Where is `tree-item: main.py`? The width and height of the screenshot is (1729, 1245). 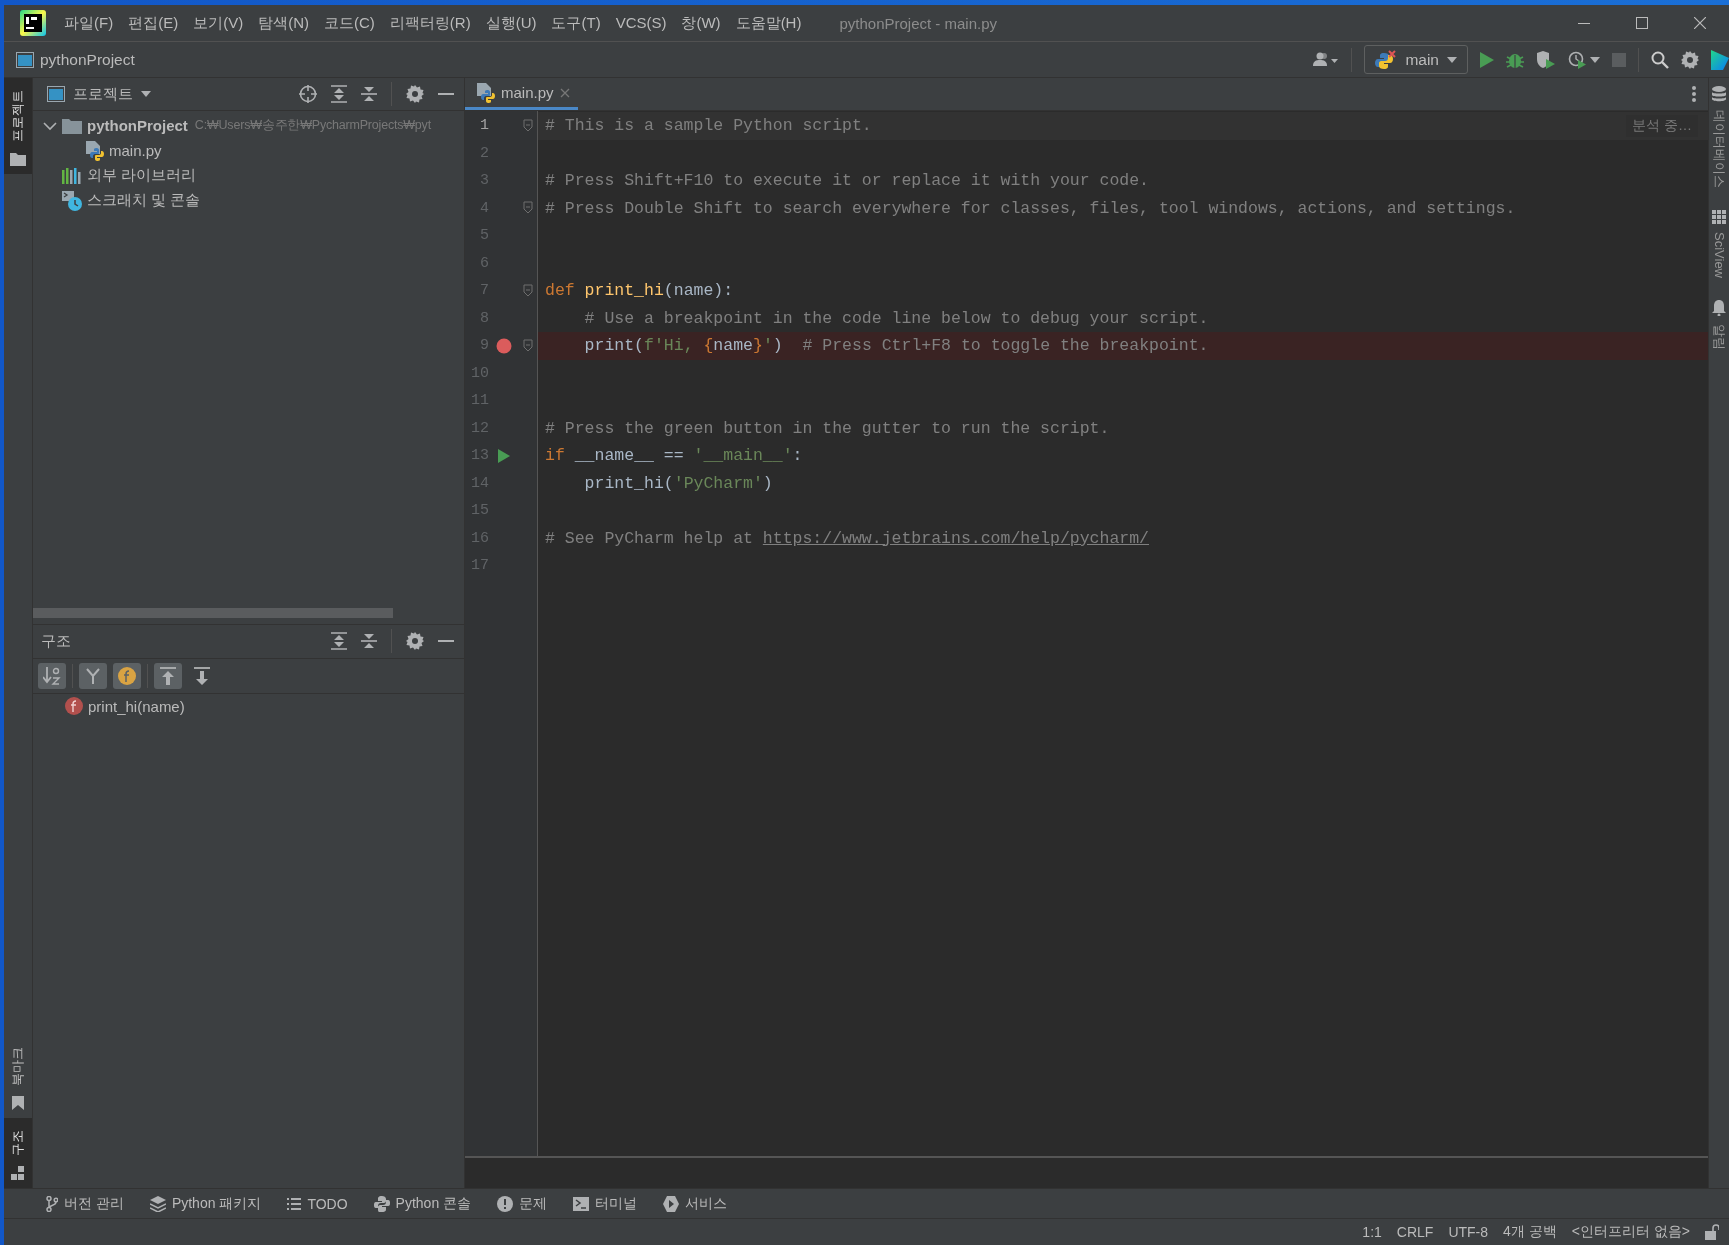 tree-item: main.py is located at coordinates (135, 150).